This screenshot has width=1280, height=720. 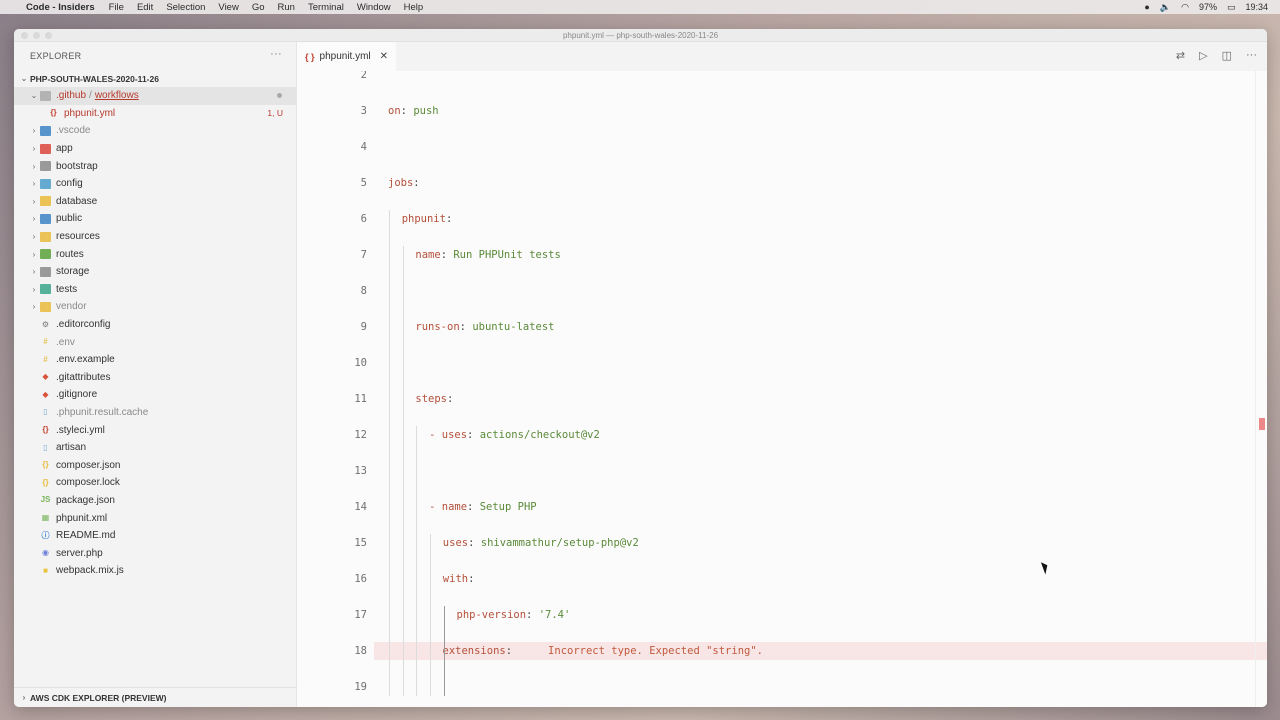 What do you see at coordinates (1185, 7) in the screenshot?
I see `wifi-icon: ◠` at bounding box center [1185, 7].